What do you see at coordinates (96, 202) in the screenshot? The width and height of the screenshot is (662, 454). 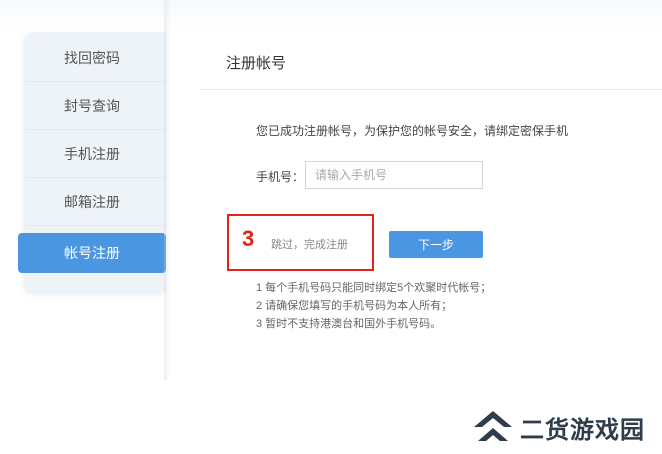 I see `sidebar-item-email-register: 邮箱注册` at bounding box center [96, 202].